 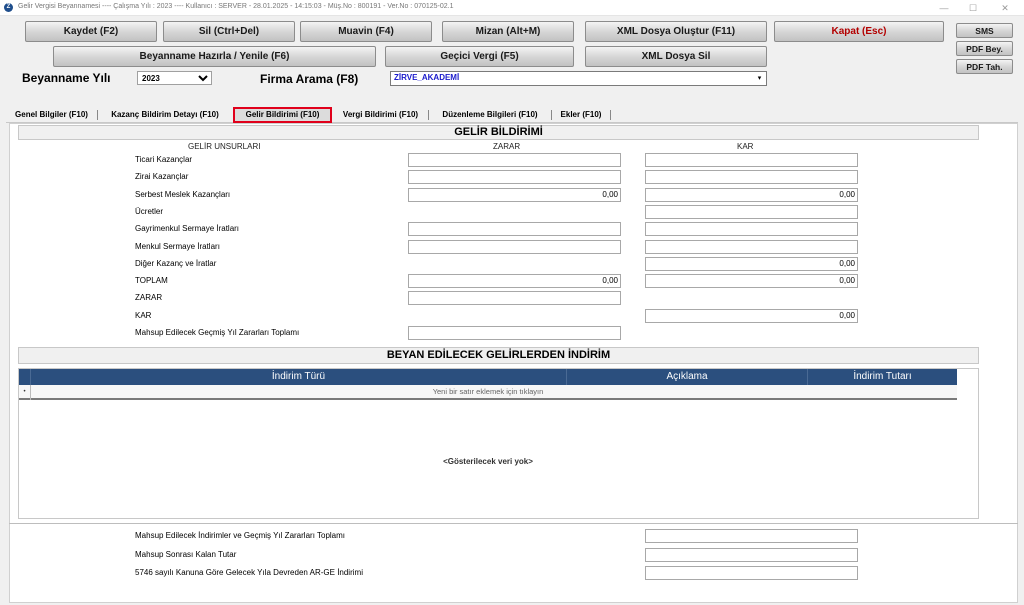 I want to click on gelir-row-label: Menkul Sermaye İratları, so click(x=177, y=246).